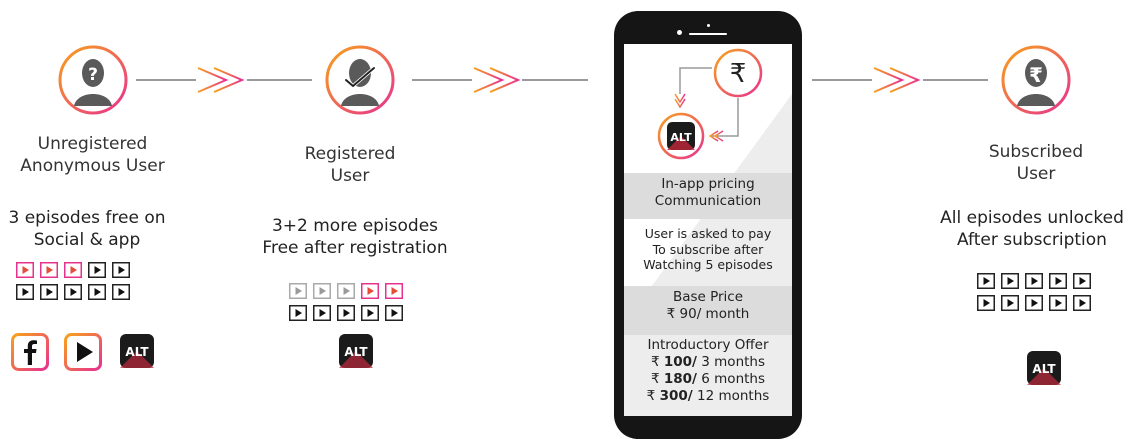  What do you see at coordinates (708, 201) in the screenshot?
I see `pricing-title-line: Communication` at bounding box center [708, 201].